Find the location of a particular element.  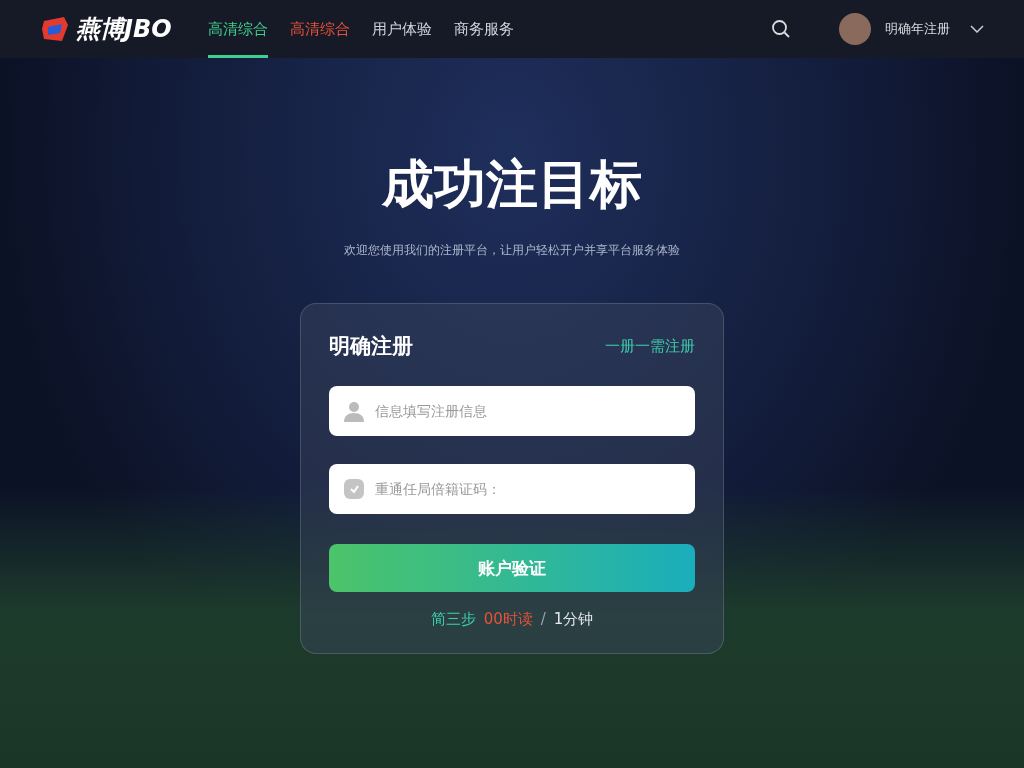

chevron-down-icon is located at coordinates (977, 29).